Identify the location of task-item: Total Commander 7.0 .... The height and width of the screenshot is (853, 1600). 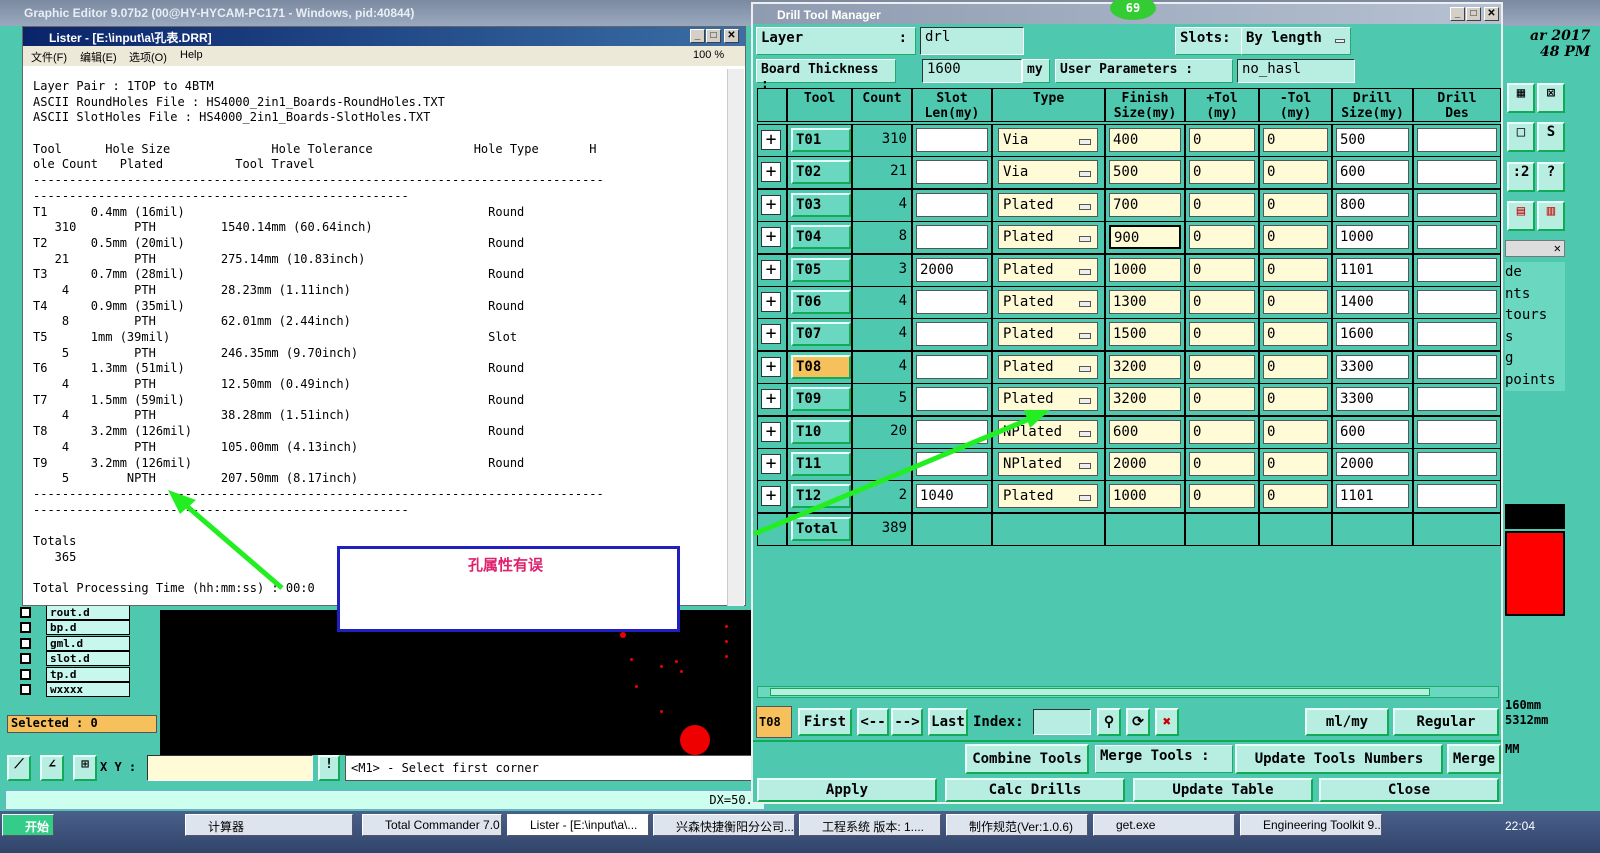
(432, 825).